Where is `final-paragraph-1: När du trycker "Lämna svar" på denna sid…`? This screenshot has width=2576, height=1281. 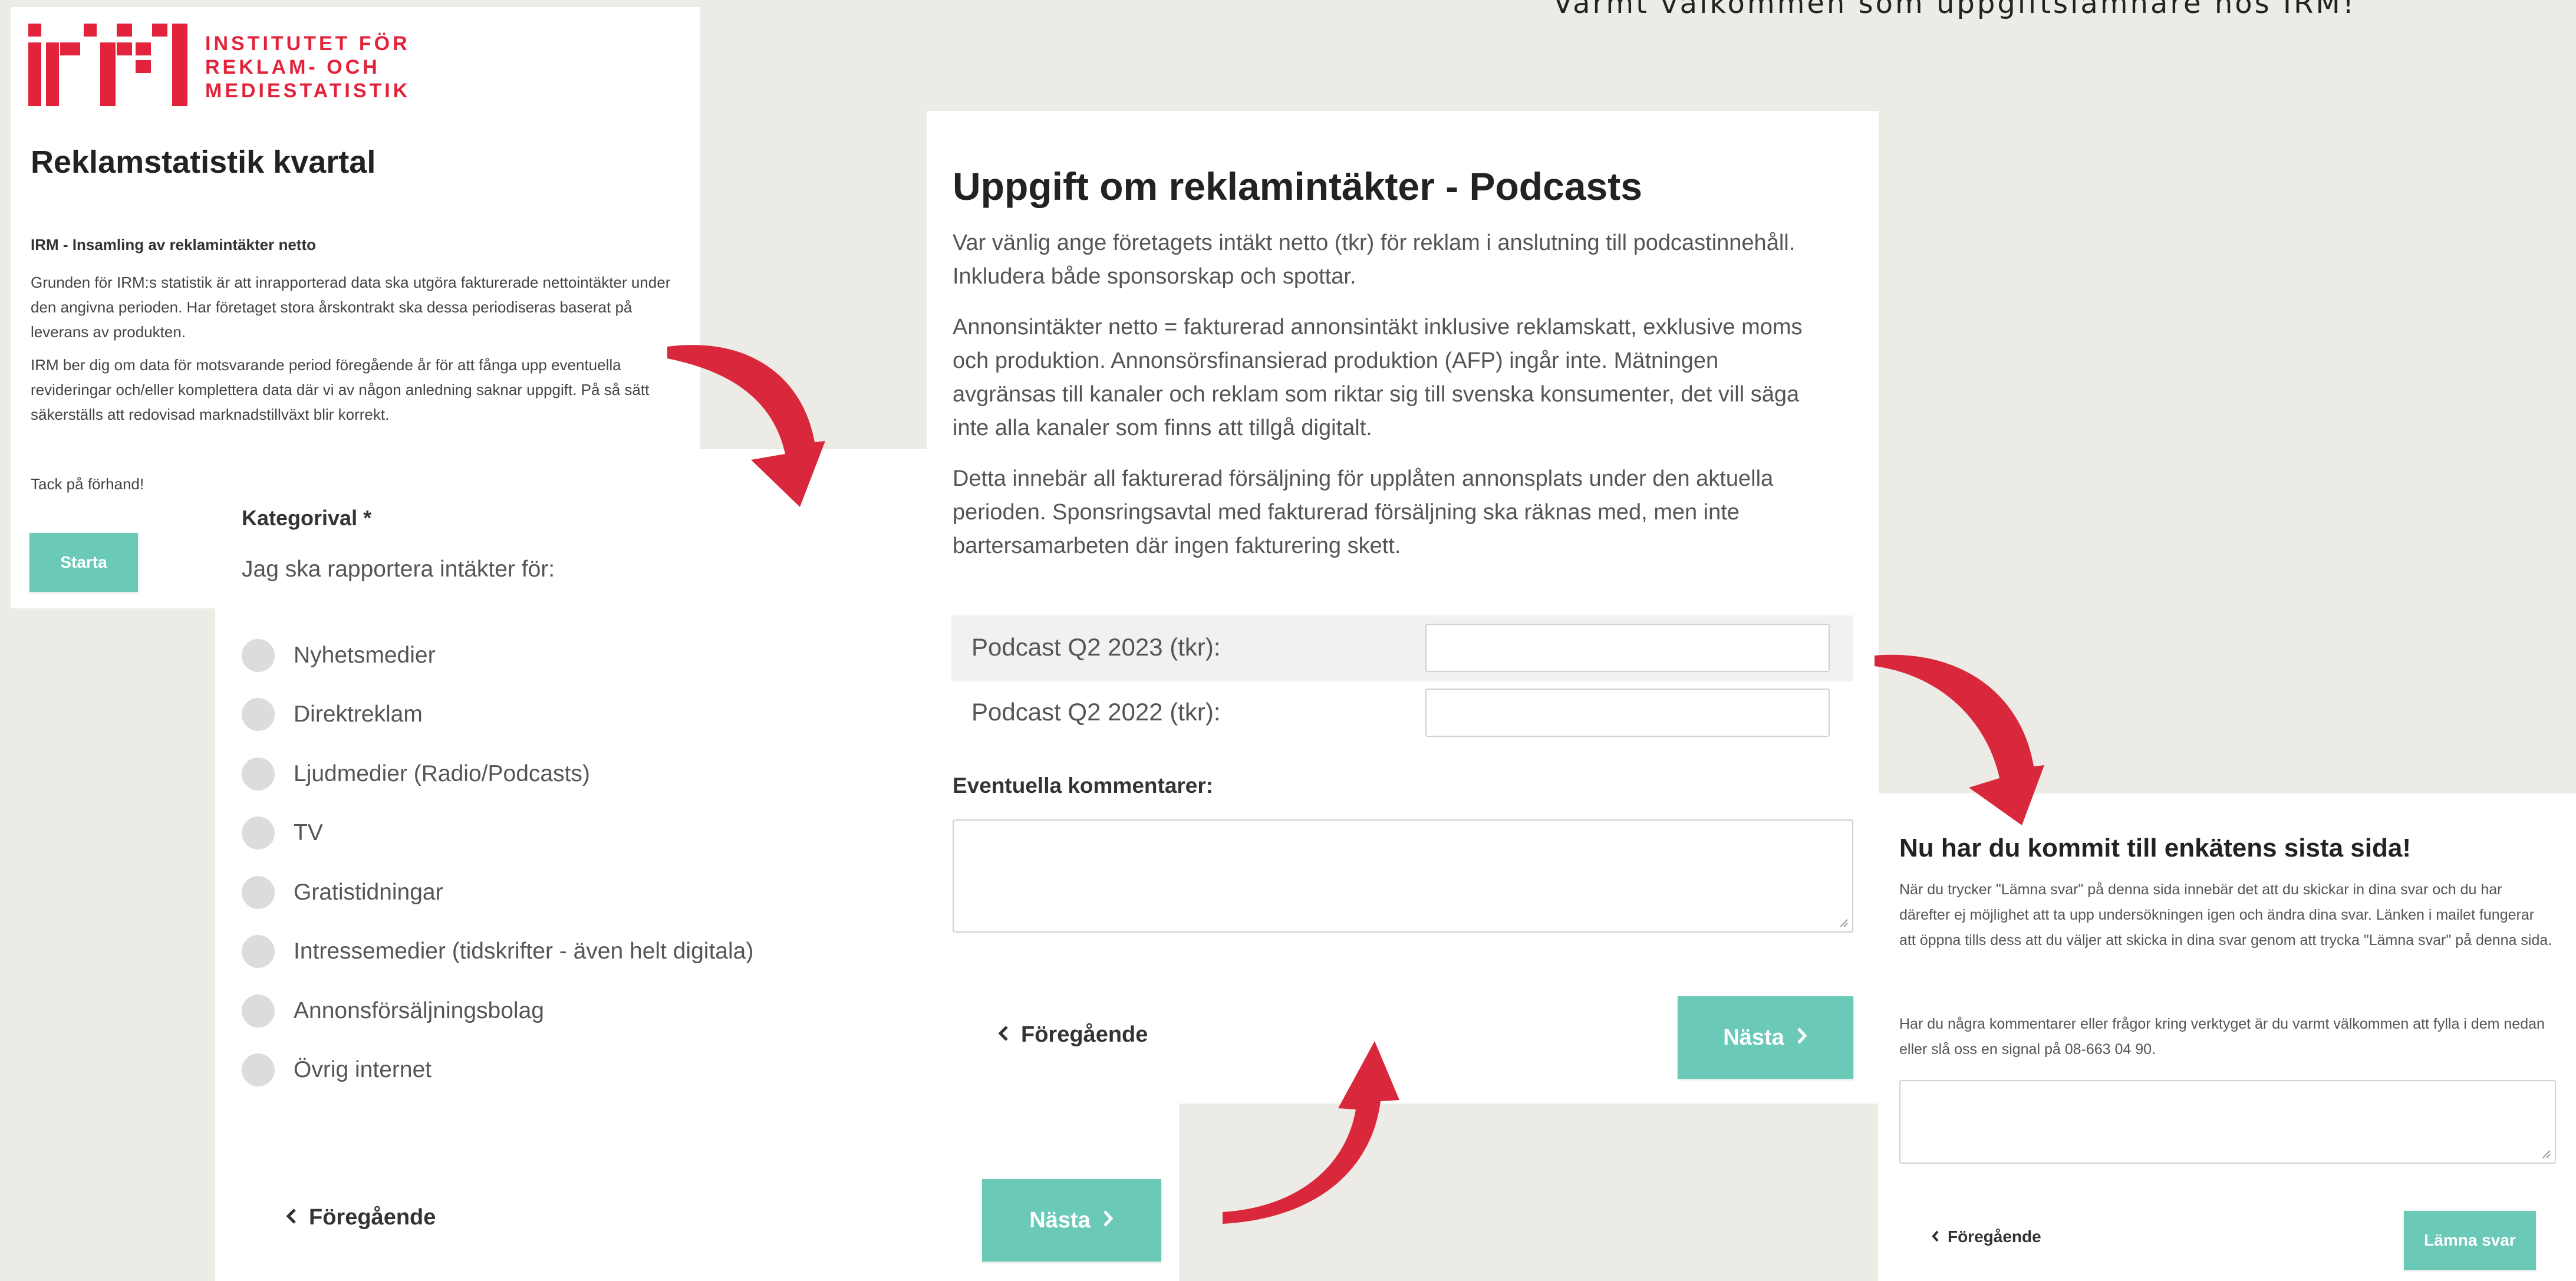 final-paragraph-1: När du trycker "Lämna svar" på denna sid… is located at coordinates (2225, 915).